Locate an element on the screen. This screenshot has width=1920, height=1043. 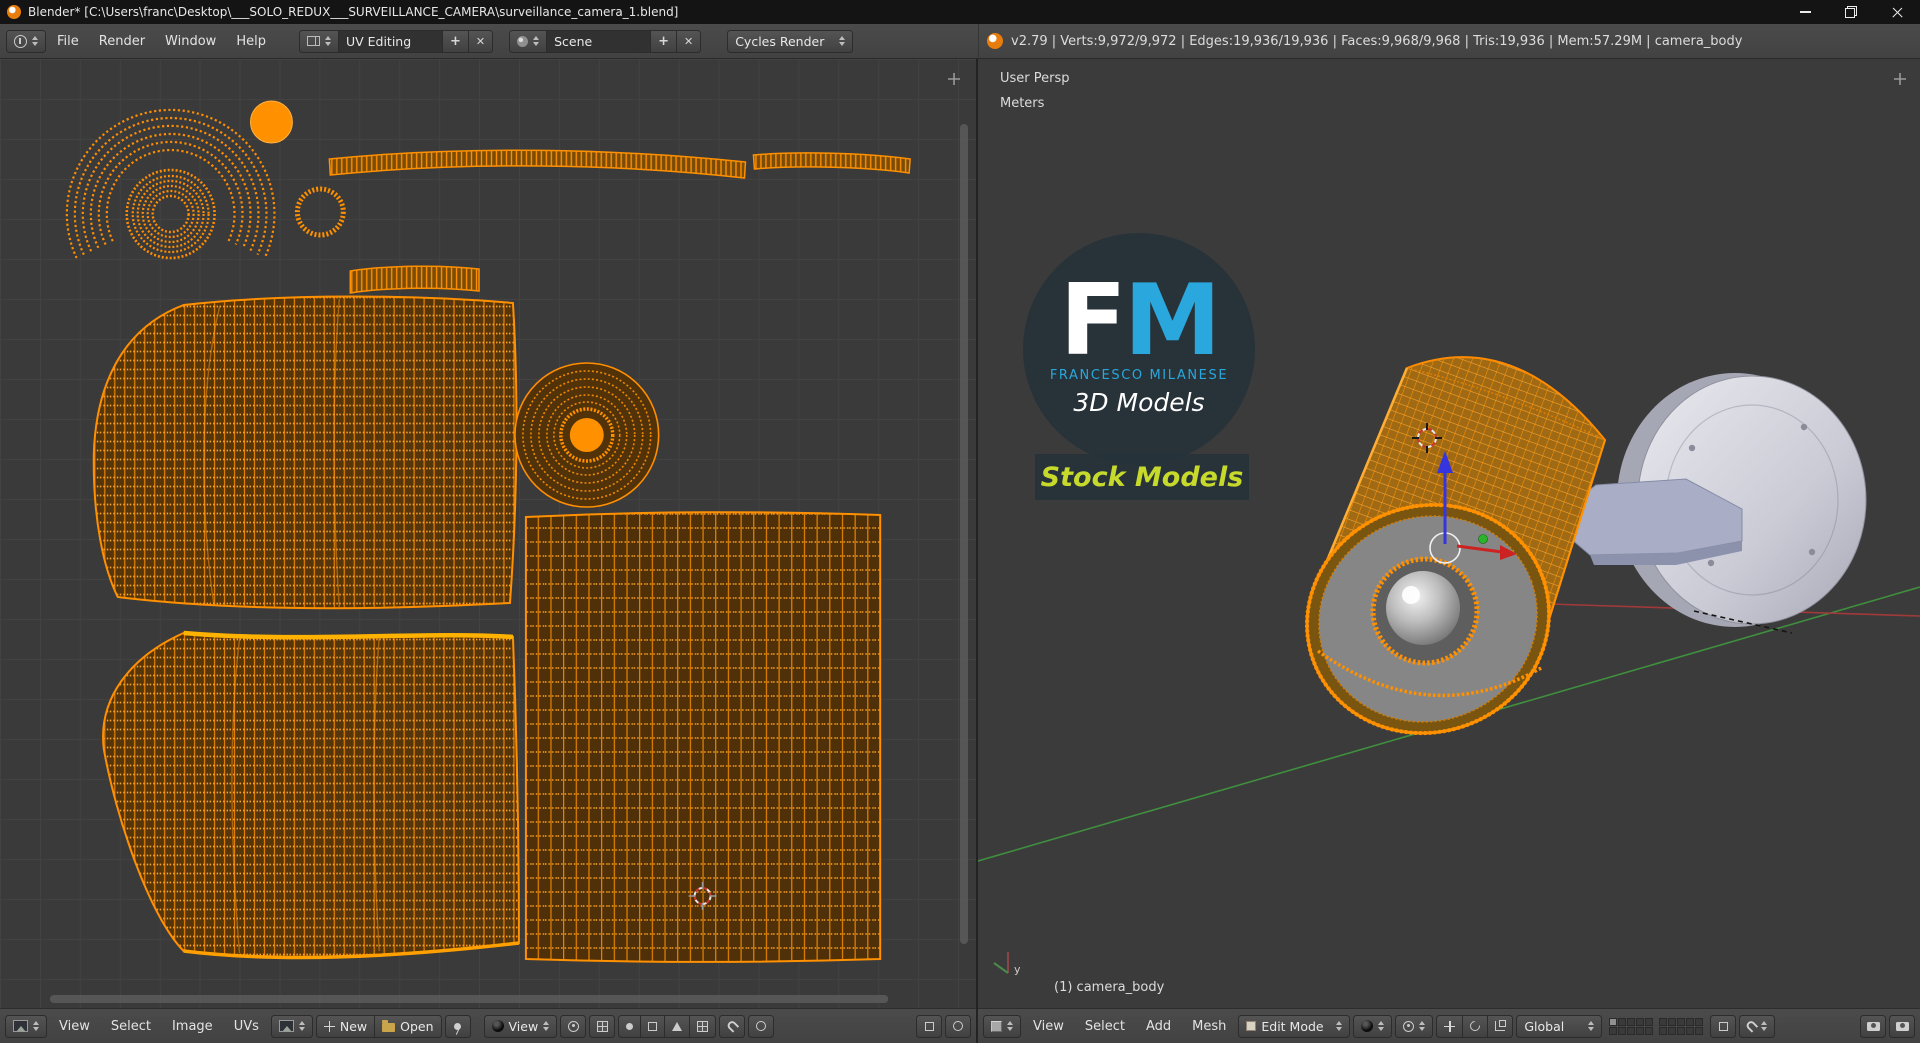
pivot-point-icon is located at coordinates (1409, 1026).